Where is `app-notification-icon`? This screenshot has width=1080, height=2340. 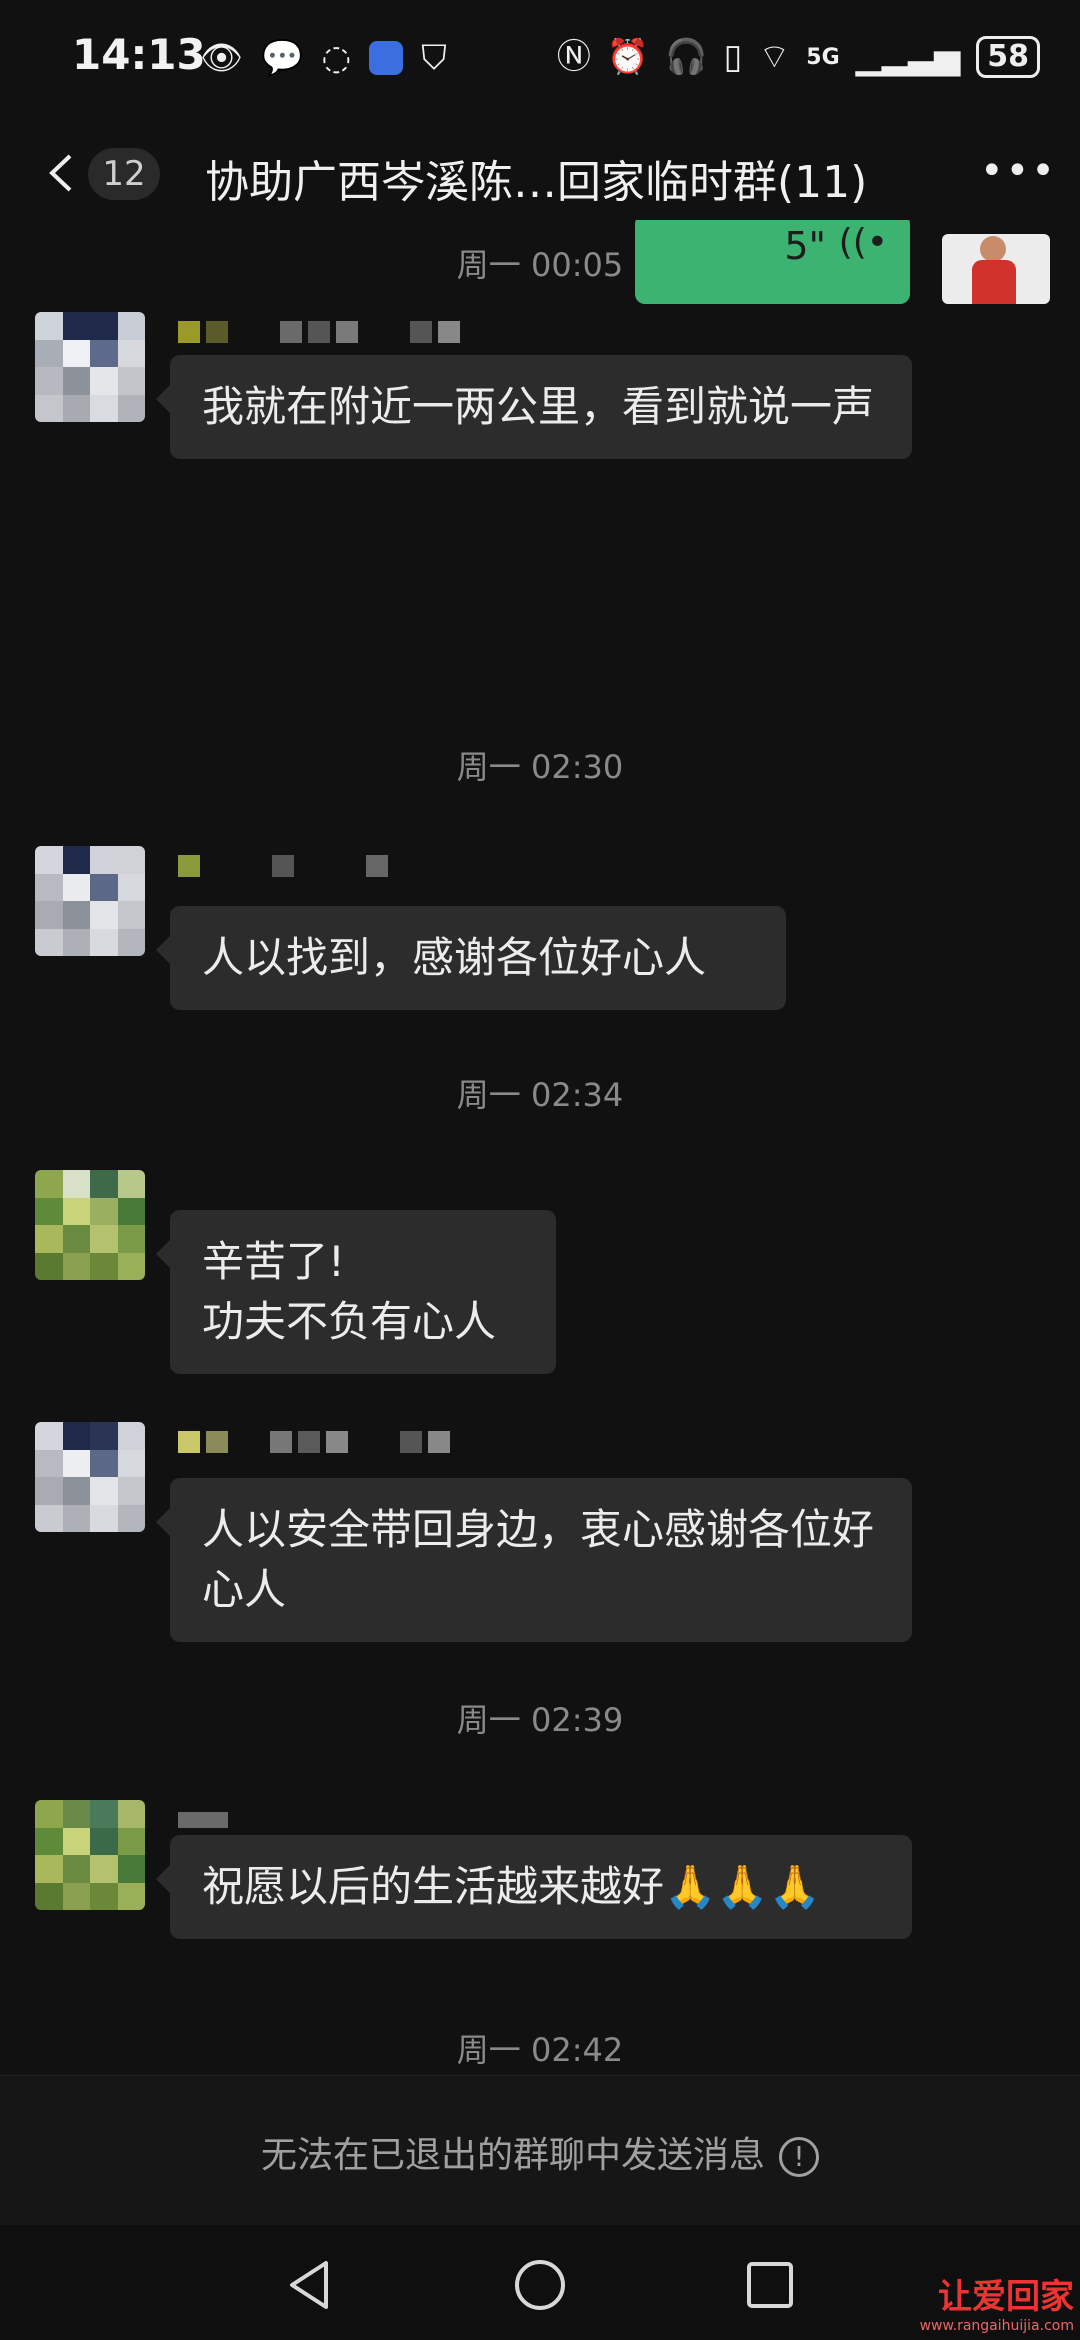 app-notification-icon is located at coordinates (386, 58).